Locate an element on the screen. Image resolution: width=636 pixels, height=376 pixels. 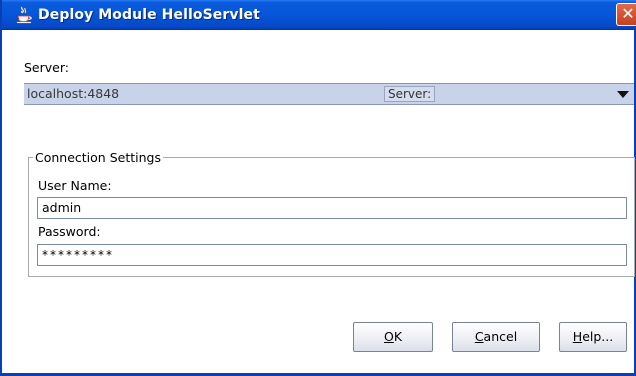
help-mnemonic: H is located at coordinates (577, 336).